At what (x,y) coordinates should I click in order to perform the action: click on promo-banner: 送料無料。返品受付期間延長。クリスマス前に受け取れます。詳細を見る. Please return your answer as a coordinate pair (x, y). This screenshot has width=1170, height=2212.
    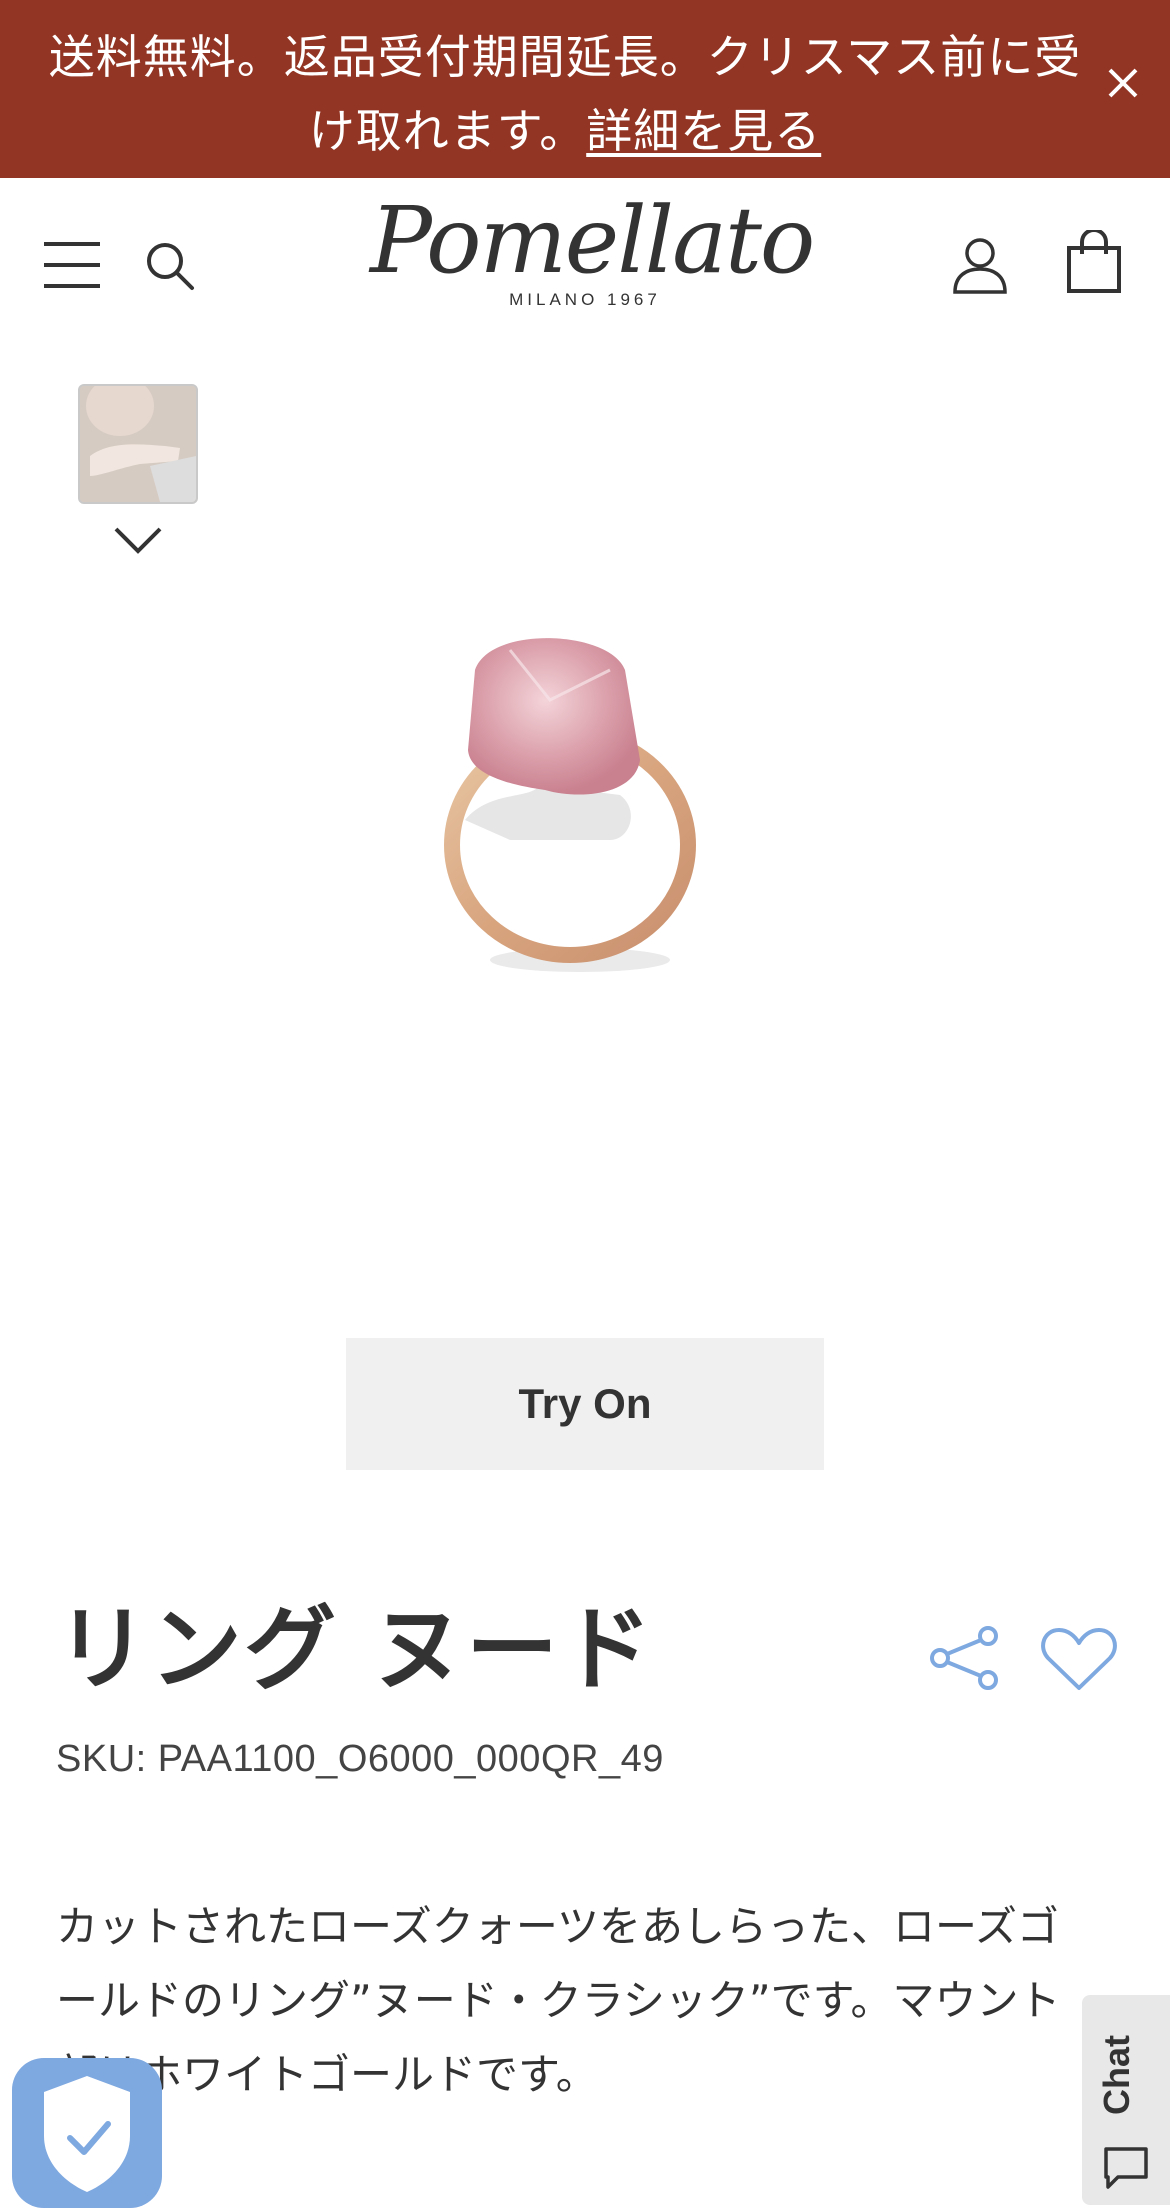
    Looking at the image, I should click on (585, 89).